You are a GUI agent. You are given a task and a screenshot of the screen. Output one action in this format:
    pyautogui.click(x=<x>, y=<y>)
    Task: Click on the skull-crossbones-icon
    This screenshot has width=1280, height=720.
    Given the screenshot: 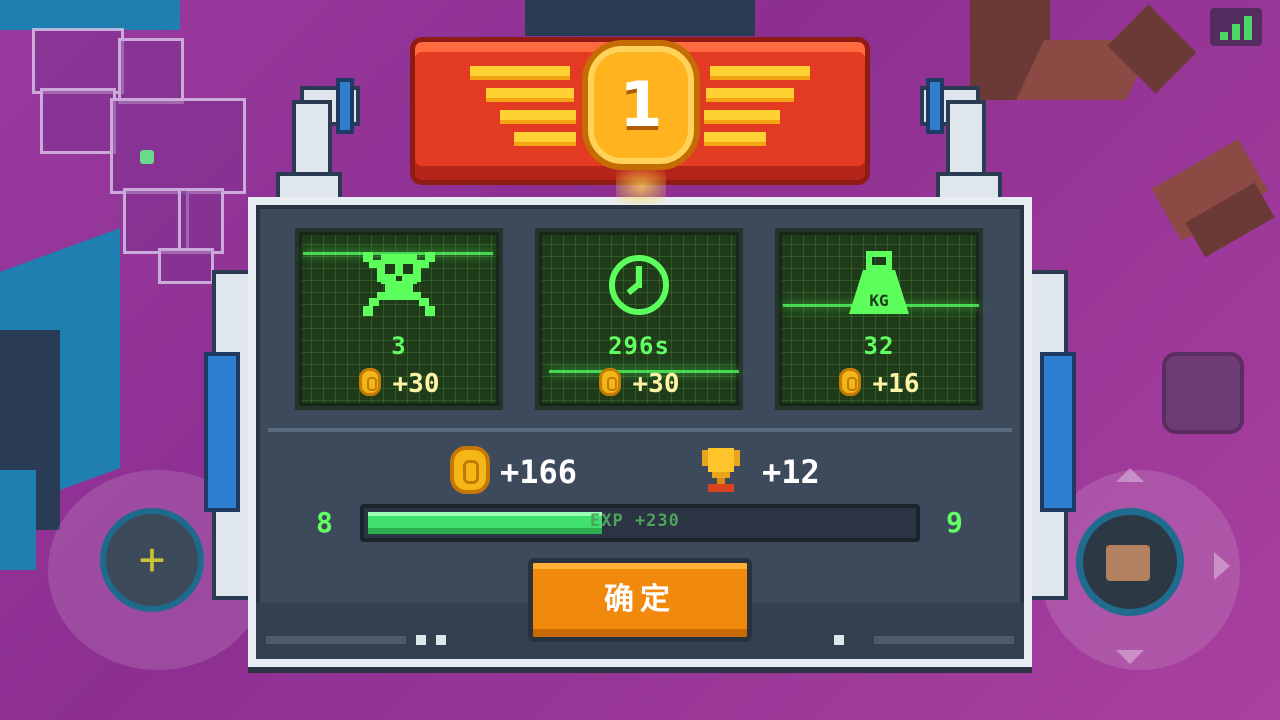 What is the action you would take?
    pyautogui.click(x=399, y=284)
    